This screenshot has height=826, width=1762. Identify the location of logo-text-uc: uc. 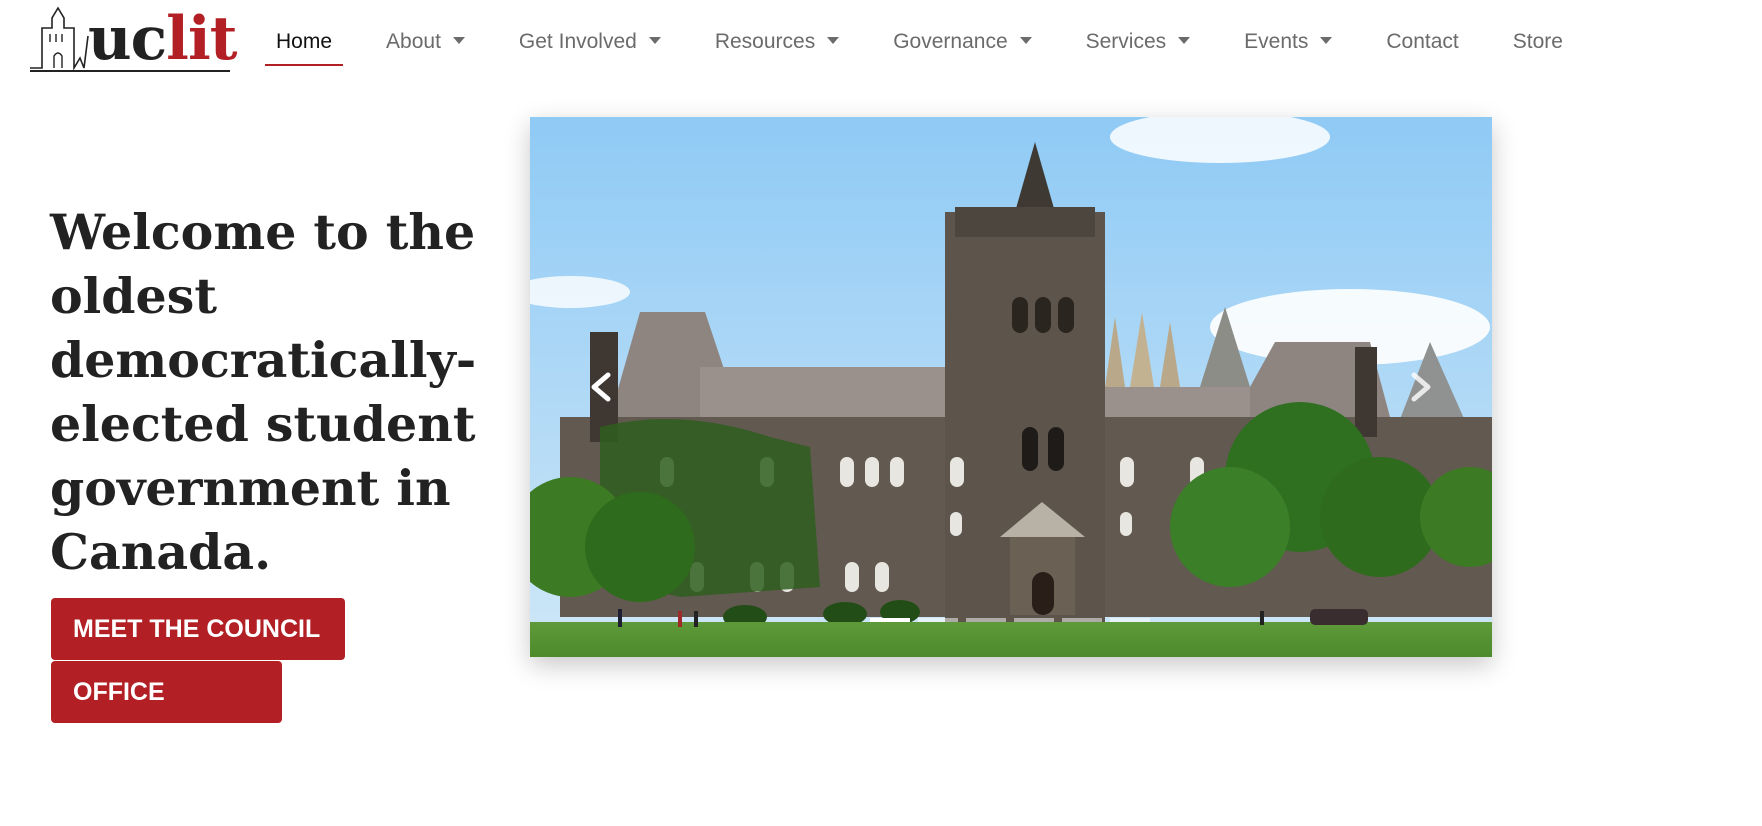
(127, 39).